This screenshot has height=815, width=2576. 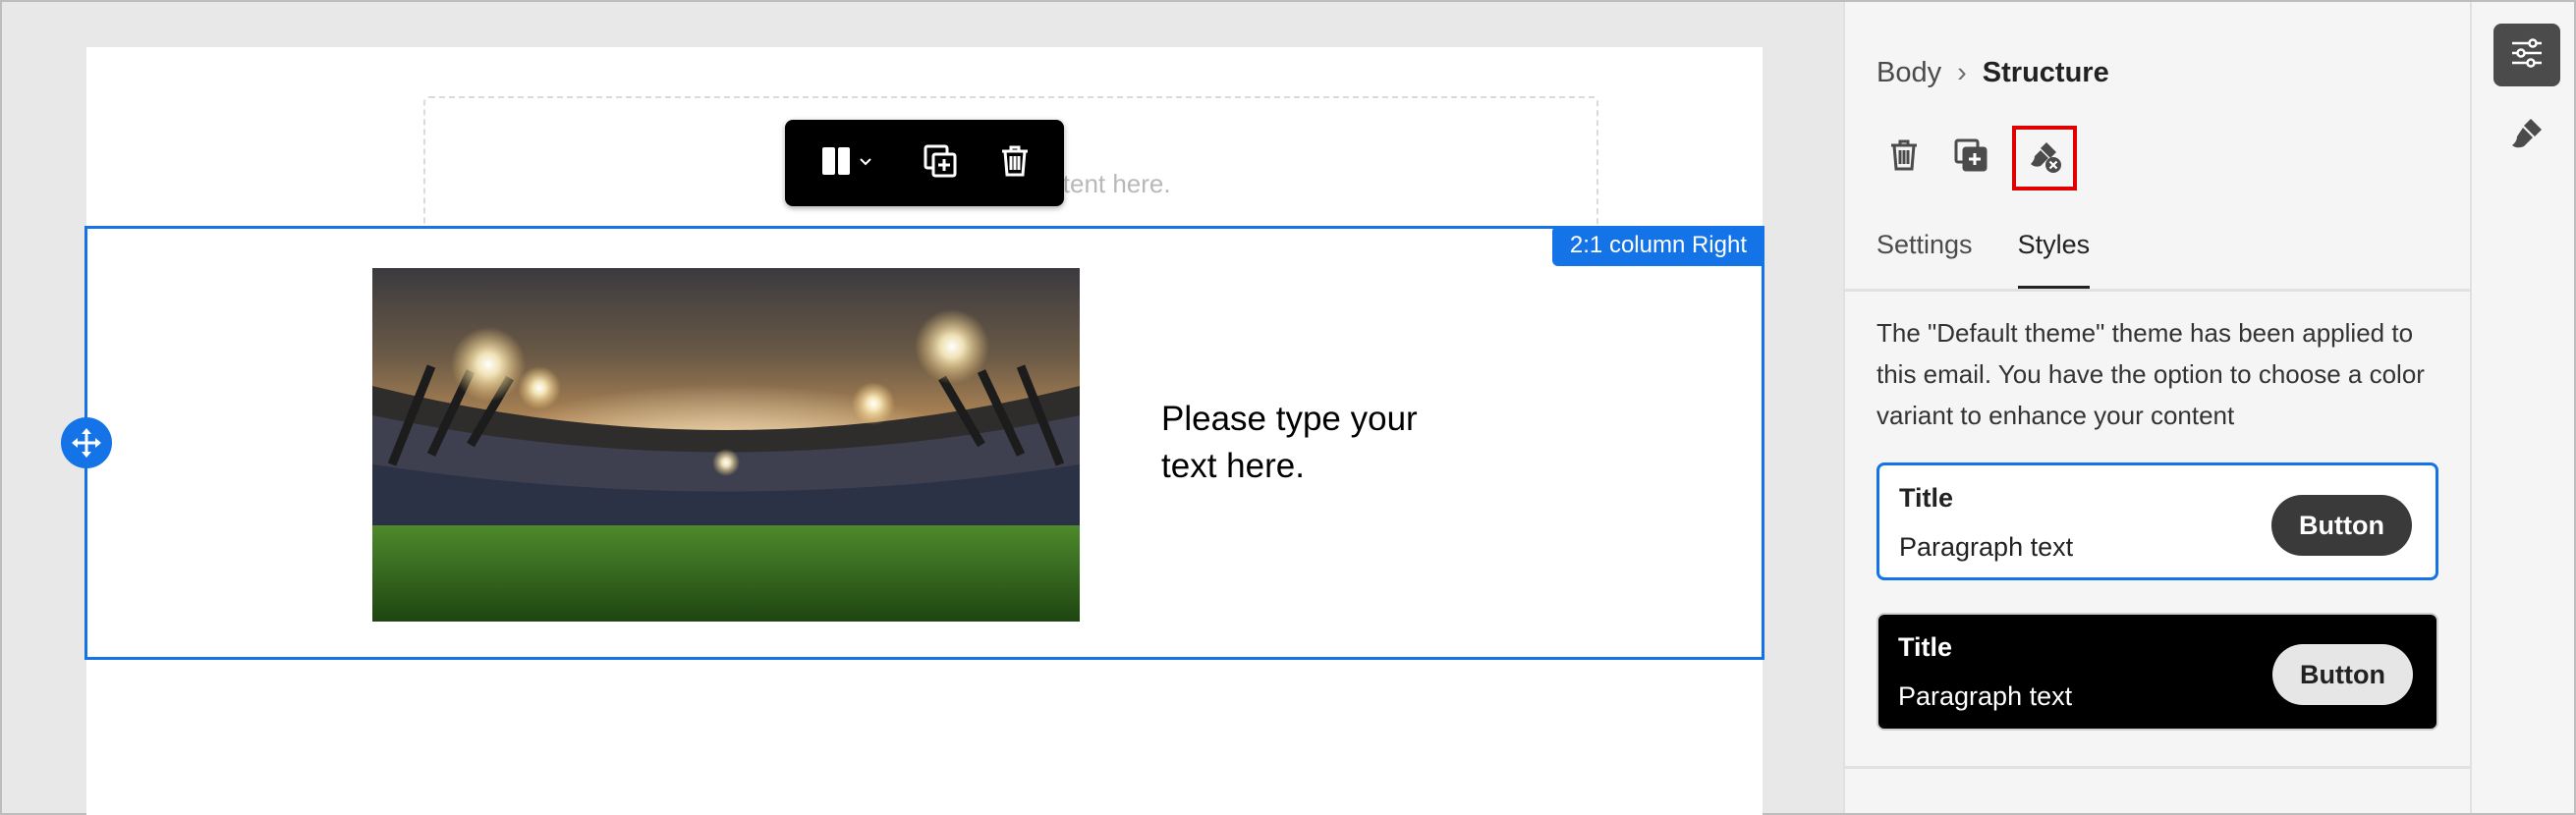 What do you see at coordinates (86, 442) in the screenshot?
I see `move-handle-icon` at bounding box center [86, 442].